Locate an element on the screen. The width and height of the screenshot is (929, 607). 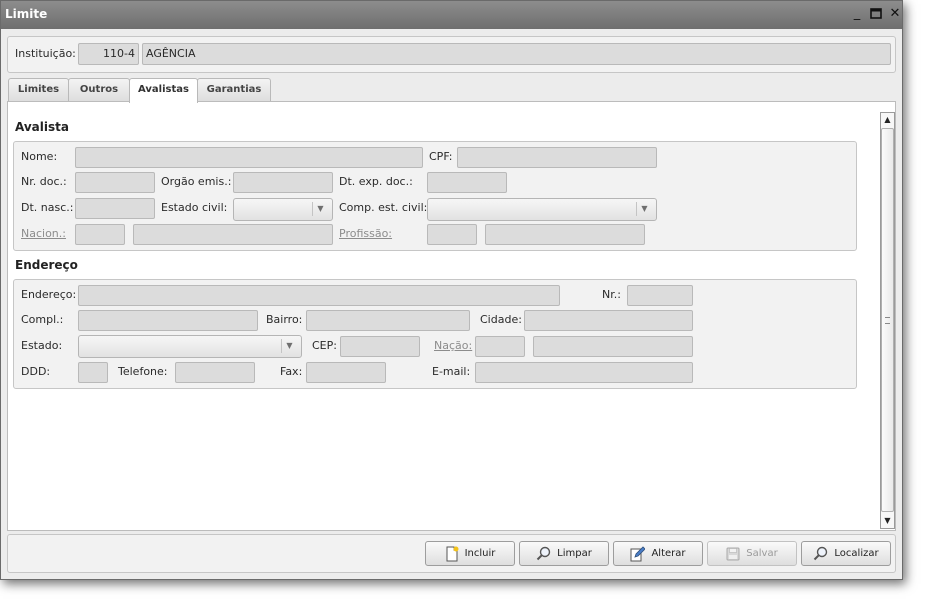
cep-field is located at coordinates (380, 346).